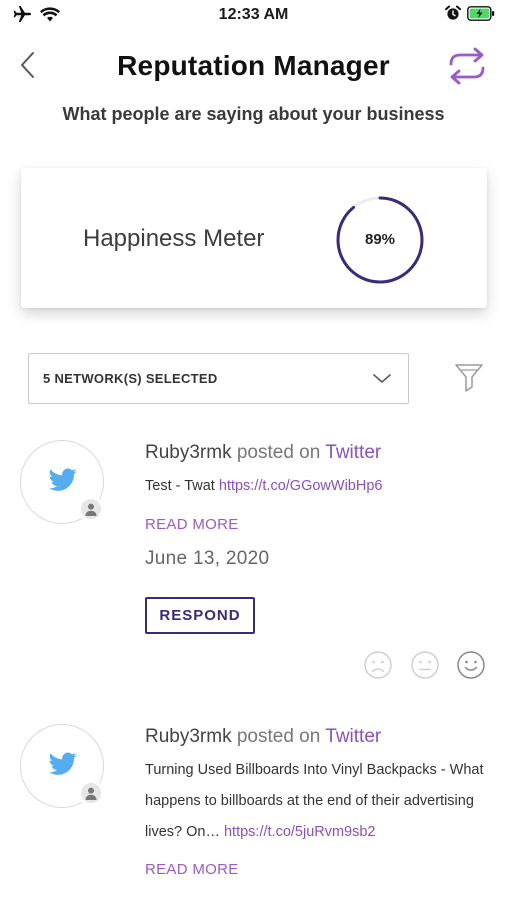 The width and height of the screenshot is (507, 900). I want to click on funnel-icon, so click(469, 378).